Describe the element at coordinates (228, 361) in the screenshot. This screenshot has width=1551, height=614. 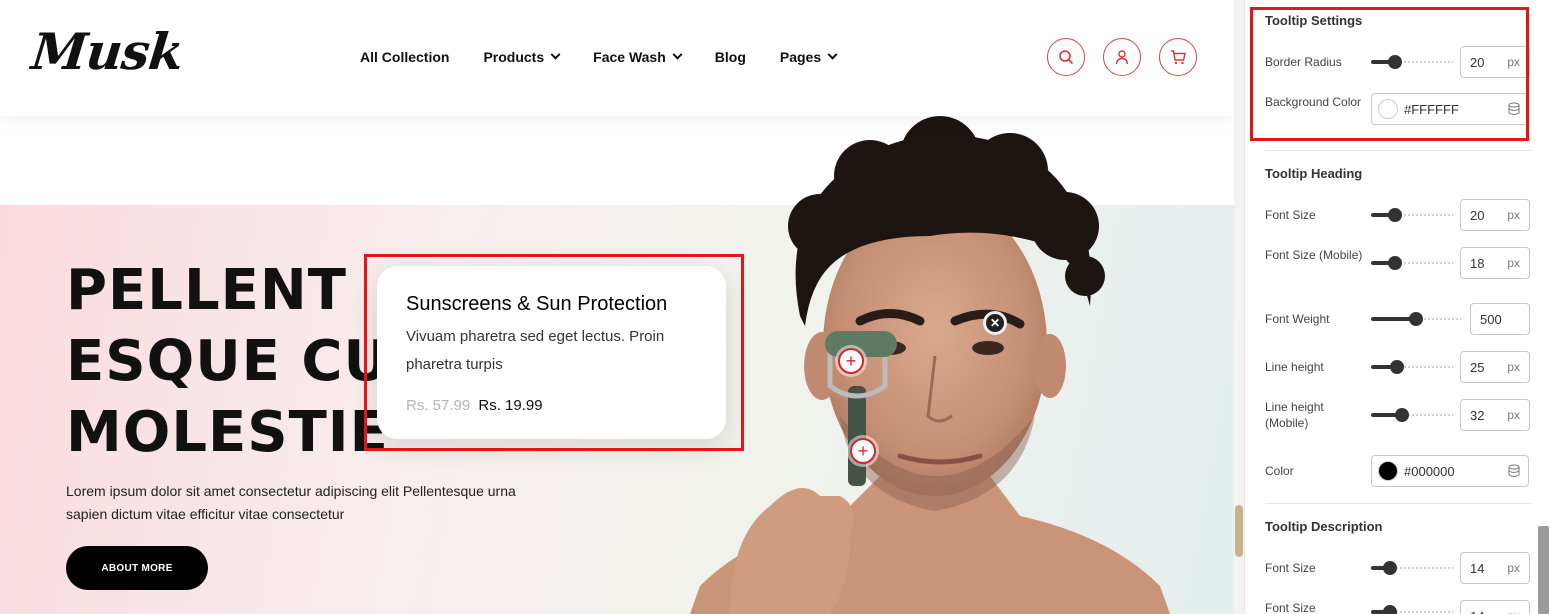
I see `hero-title: PELLENT ESQUE CU MOLESTIE` at that location.